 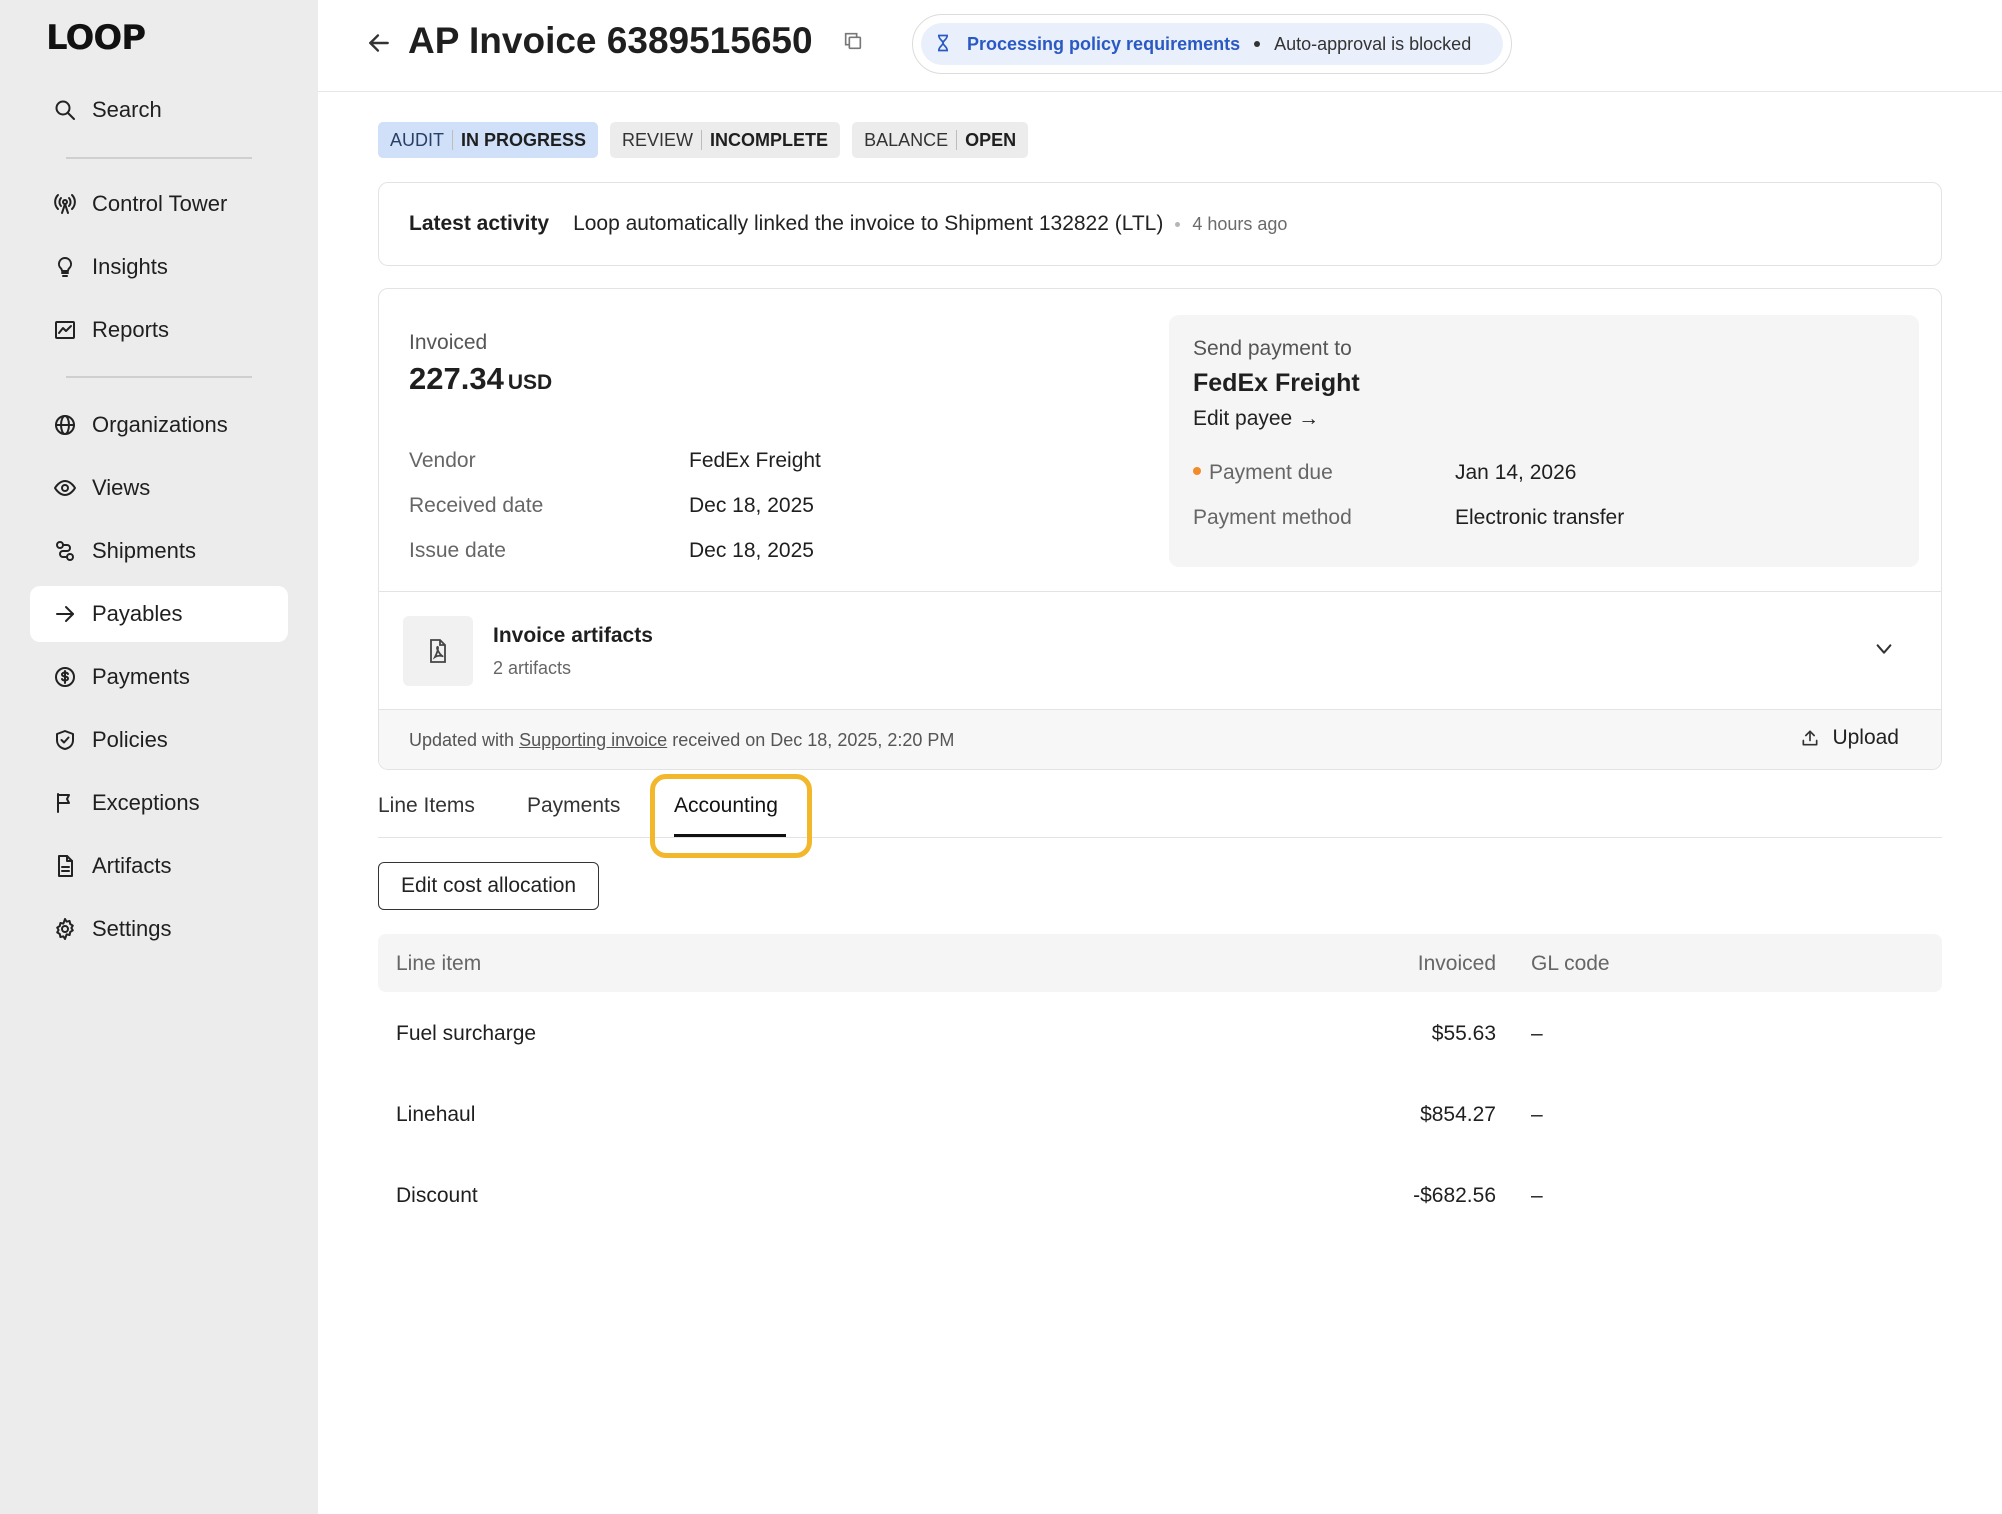 I want to click on edit-cost-allocation-button: Edit cost allocation, so click(x=489, y=886).